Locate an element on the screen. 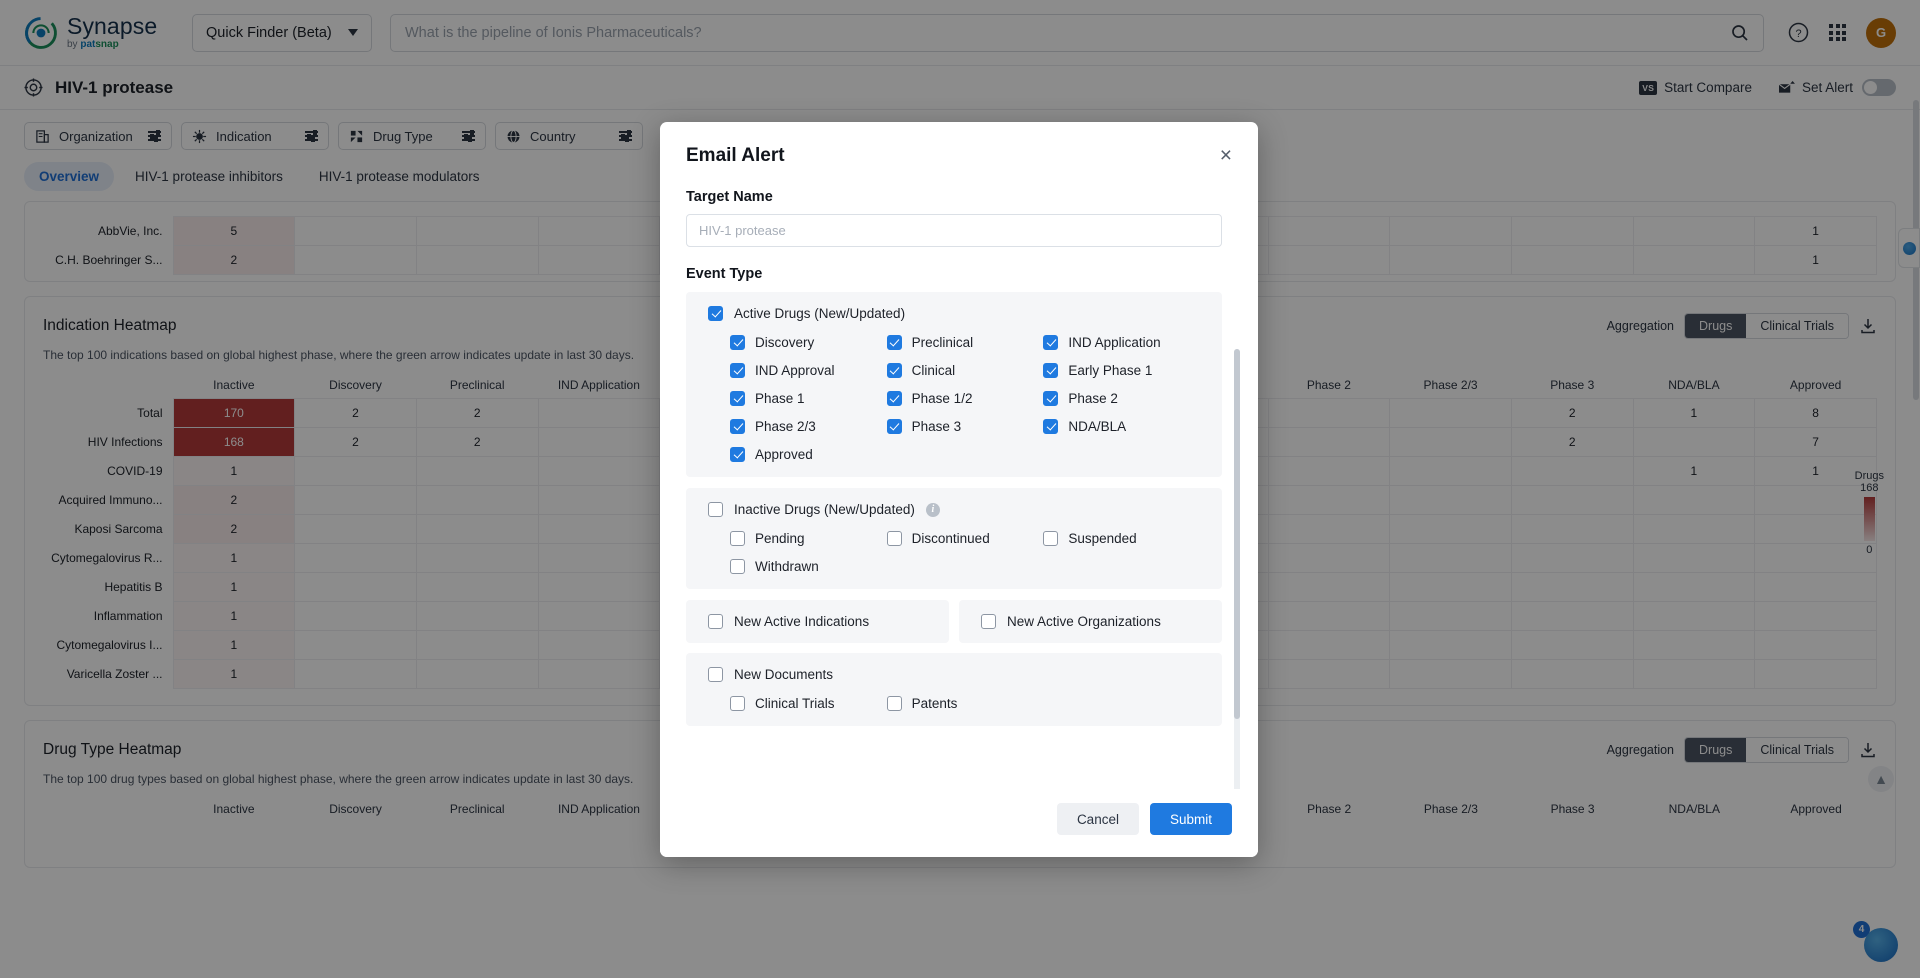 This screenshot has width=1920, height=978. checkbox-label: Preclinical is located at coordinates (942, 342).